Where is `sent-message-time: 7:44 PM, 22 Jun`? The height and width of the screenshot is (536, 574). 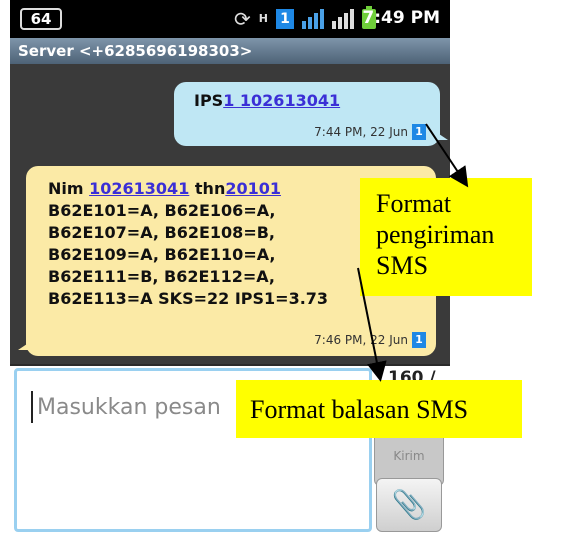
sent-message-time: 7:44 PM, 22 Jun is located at coordinates (361, 132).